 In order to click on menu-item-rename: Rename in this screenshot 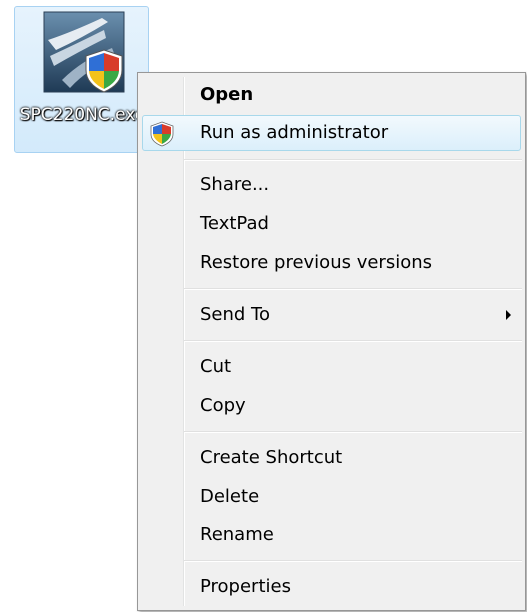, I will do `click(331, 535)`.